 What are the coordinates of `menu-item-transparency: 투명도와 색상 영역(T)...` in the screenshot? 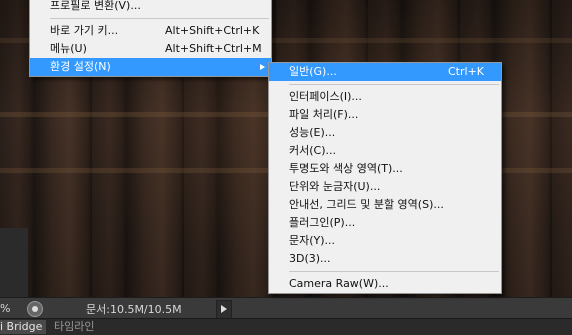 It's located at (385, 169).